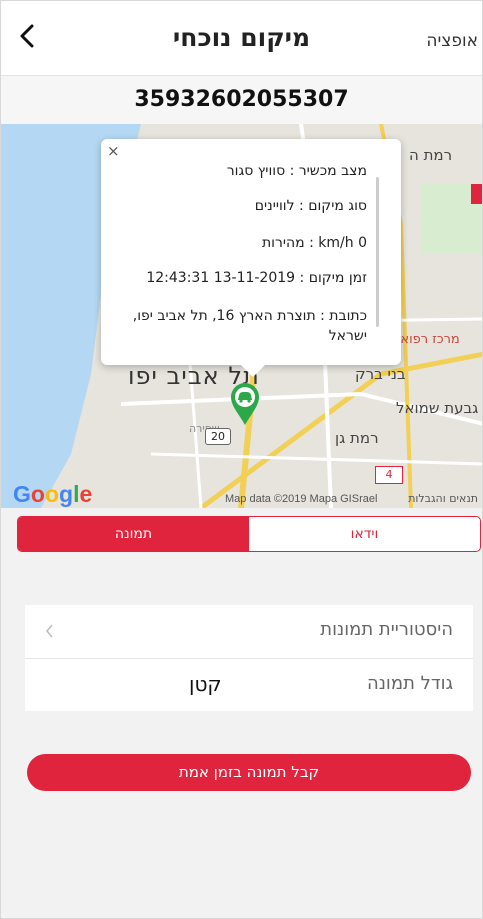  What do you see at coordinates (431, 155) in the screenshot?
I see `map-label: רמת ה` at bounding box center [431, 155].